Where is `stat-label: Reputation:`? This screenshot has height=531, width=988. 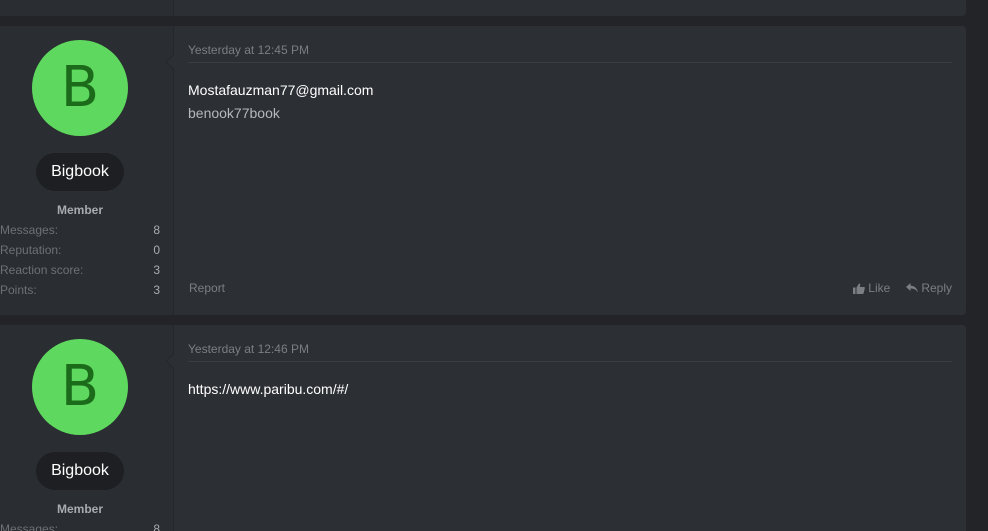
stat-label: Reputation: is located at coordinates (31, 250).